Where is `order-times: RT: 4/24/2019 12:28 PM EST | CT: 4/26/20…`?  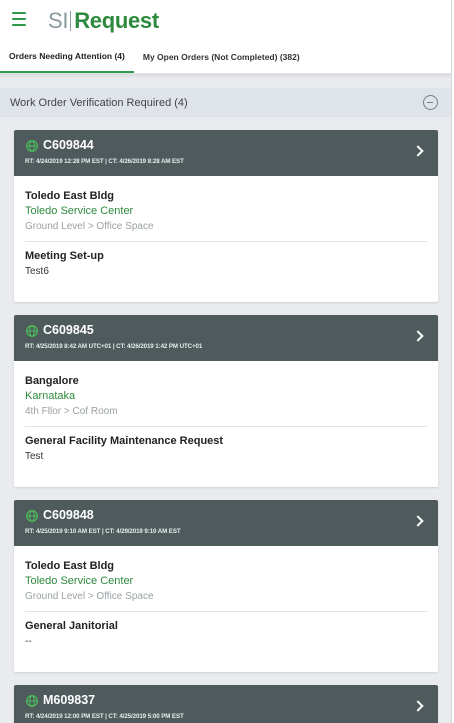 order-times: RT: 4/24/2019 12:28 PM EST | CT: 4/26/20… is located at coordinates (104, 161).